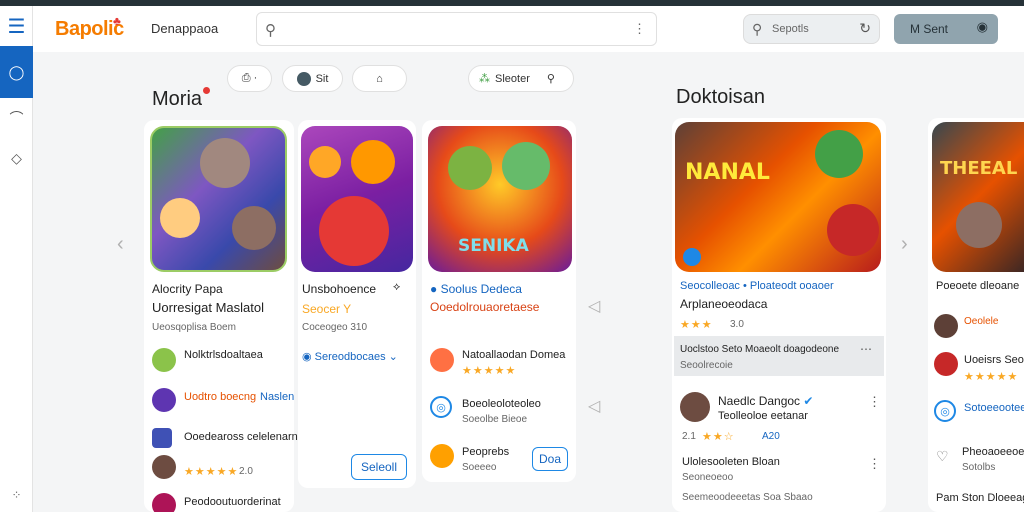 This screenshot has height=512, width=1024. What do you see at coordinates (185, 28) in the screenshot?
I see `developer-label: Denappaoa` at bounding box center [185, 28].